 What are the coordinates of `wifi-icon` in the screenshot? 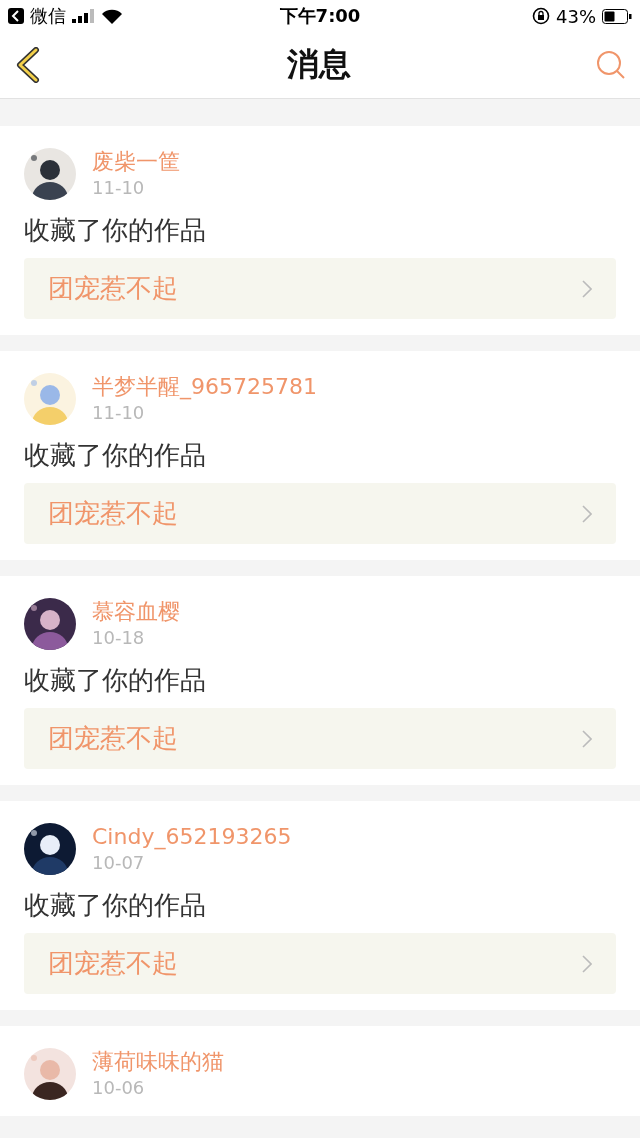 It's located at (112, 16).